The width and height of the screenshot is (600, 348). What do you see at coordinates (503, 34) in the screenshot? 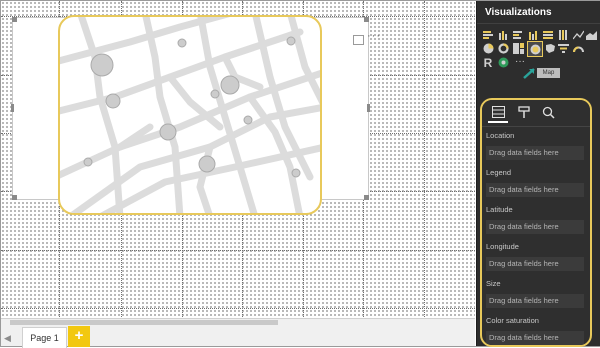
I see `stacked-column-chart-icon` at bounding box center [503, 34].